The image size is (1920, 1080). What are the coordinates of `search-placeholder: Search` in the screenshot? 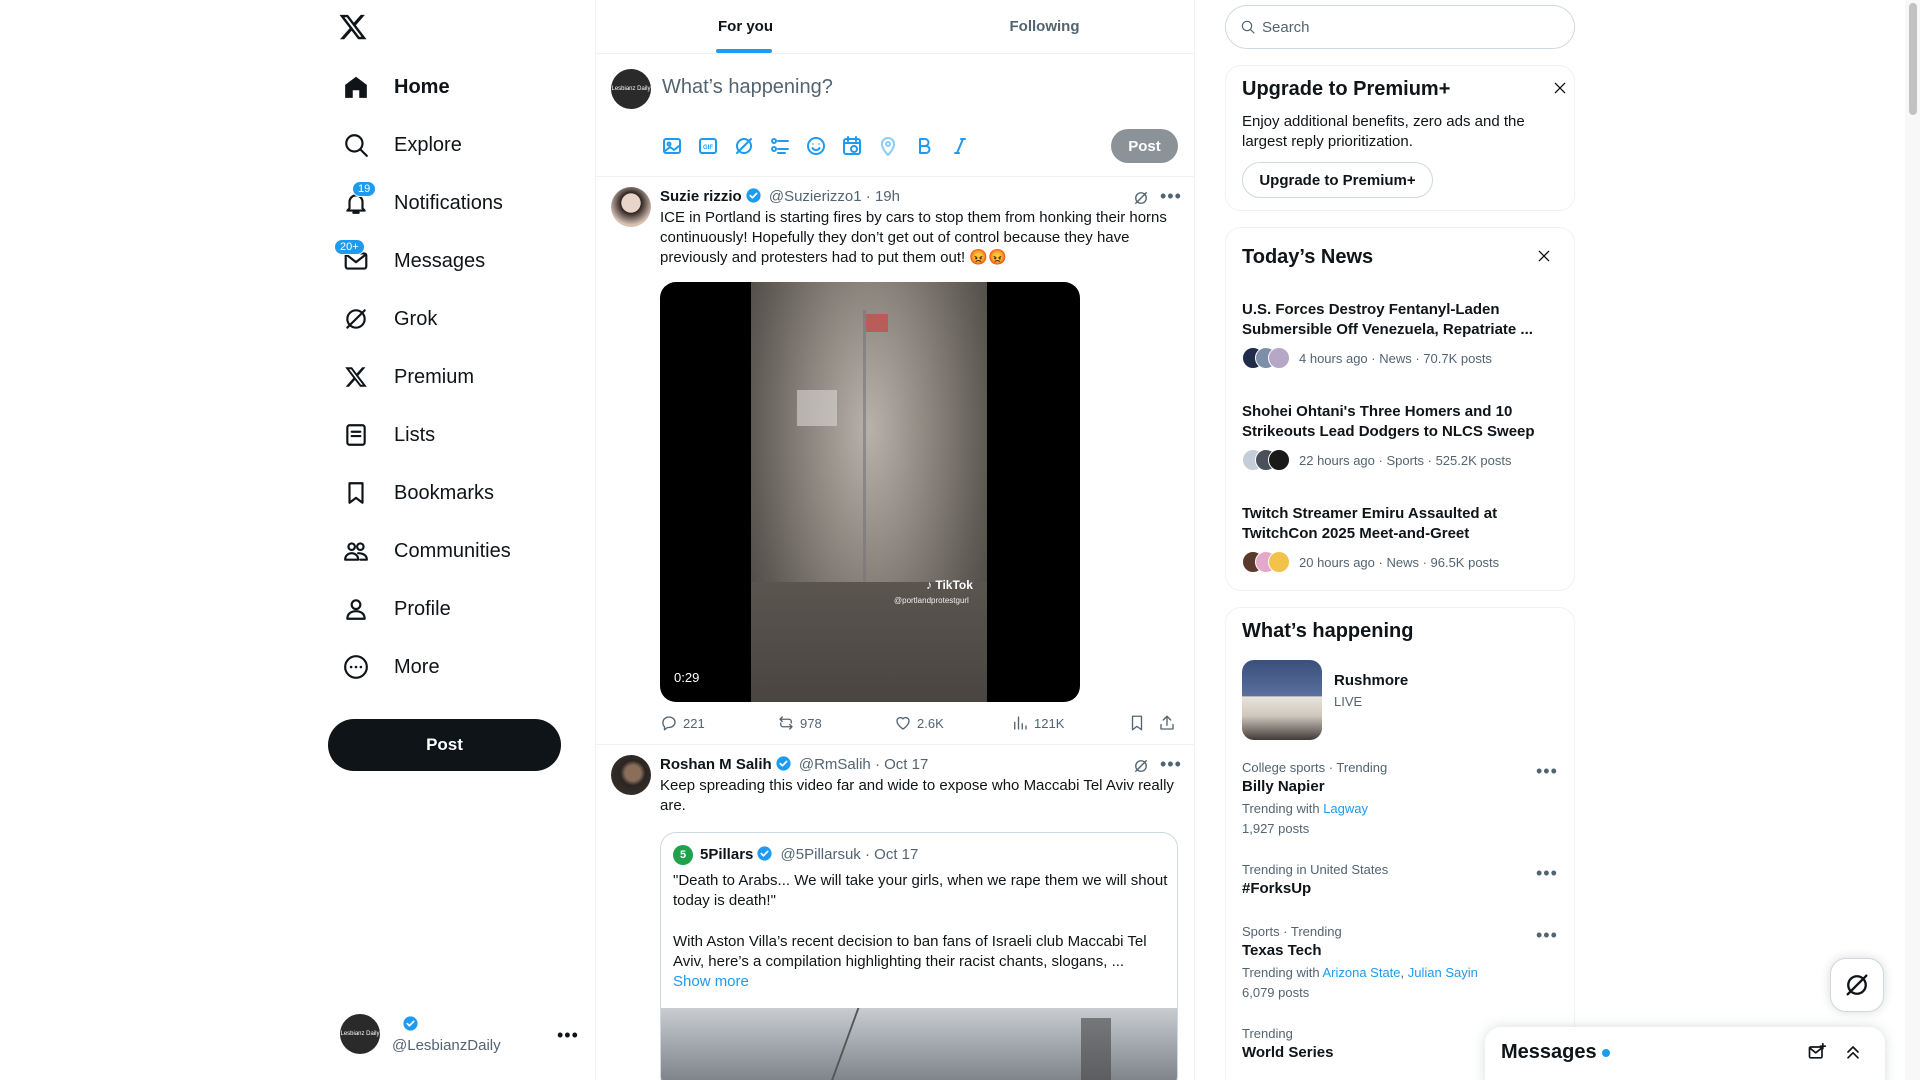 It's located at (1286, 27).